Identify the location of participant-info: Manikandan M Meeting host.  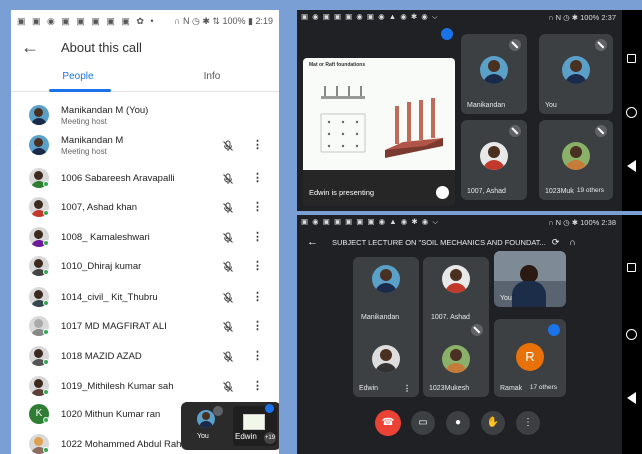
(92, 145).